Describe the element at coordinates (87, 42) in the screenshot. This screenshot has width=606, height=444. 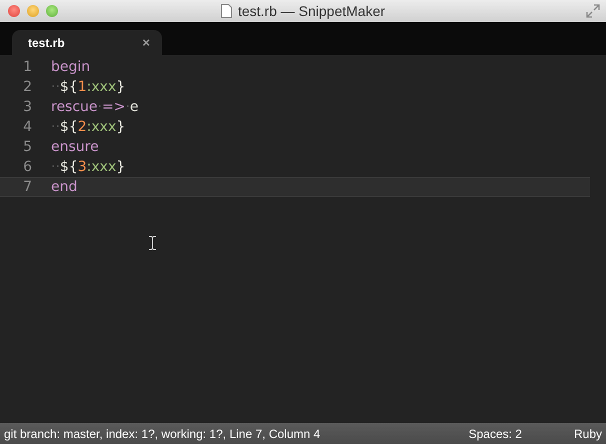
I see `file-tab: test.rb ×` at that location.